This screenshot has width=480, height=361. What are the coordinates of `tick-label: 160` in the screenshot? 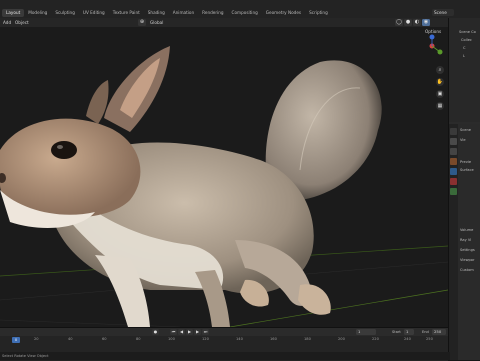 It's located at (273, 339).